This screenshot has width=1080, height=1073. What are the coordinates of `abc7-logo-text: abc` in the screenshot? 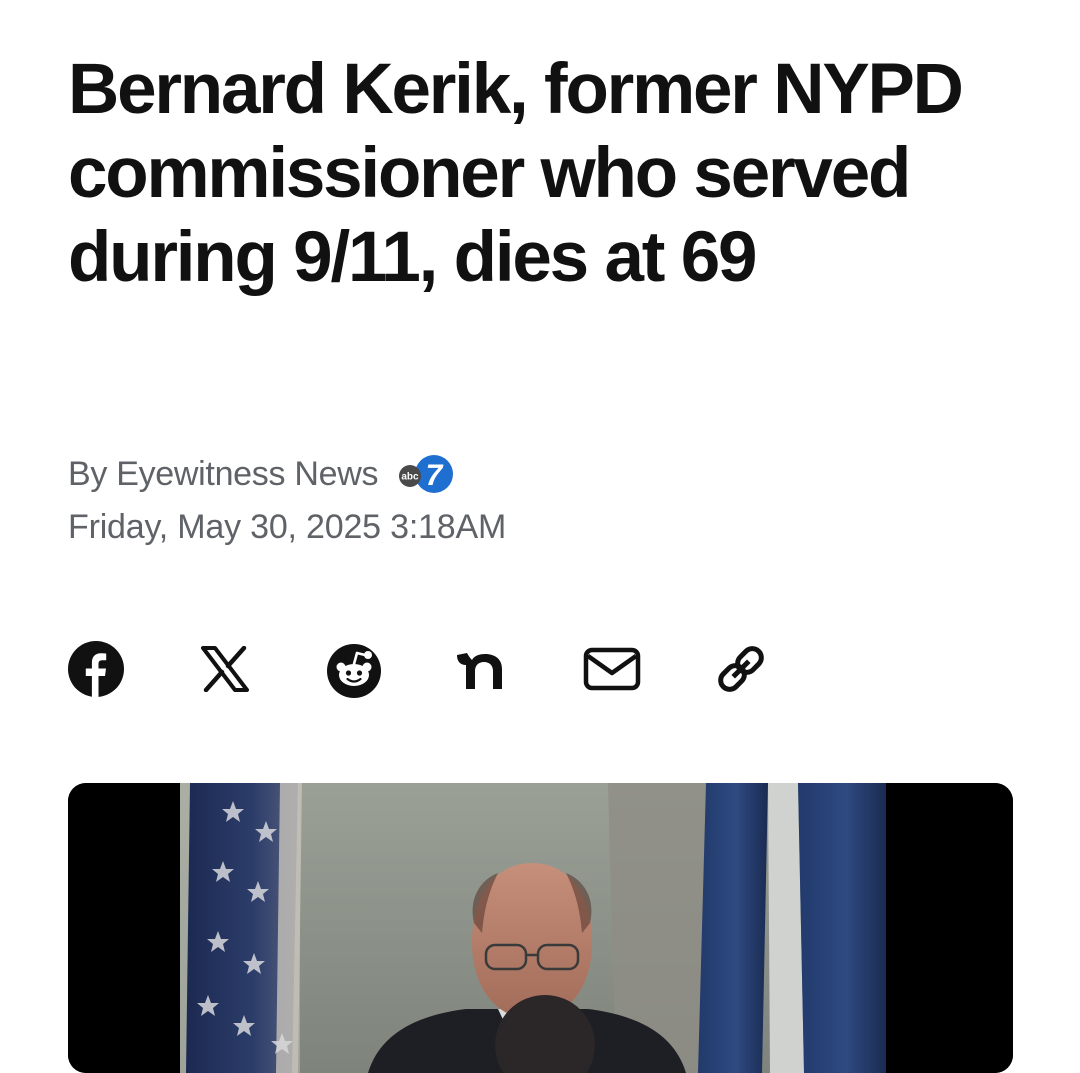 It's located at (411, 477).